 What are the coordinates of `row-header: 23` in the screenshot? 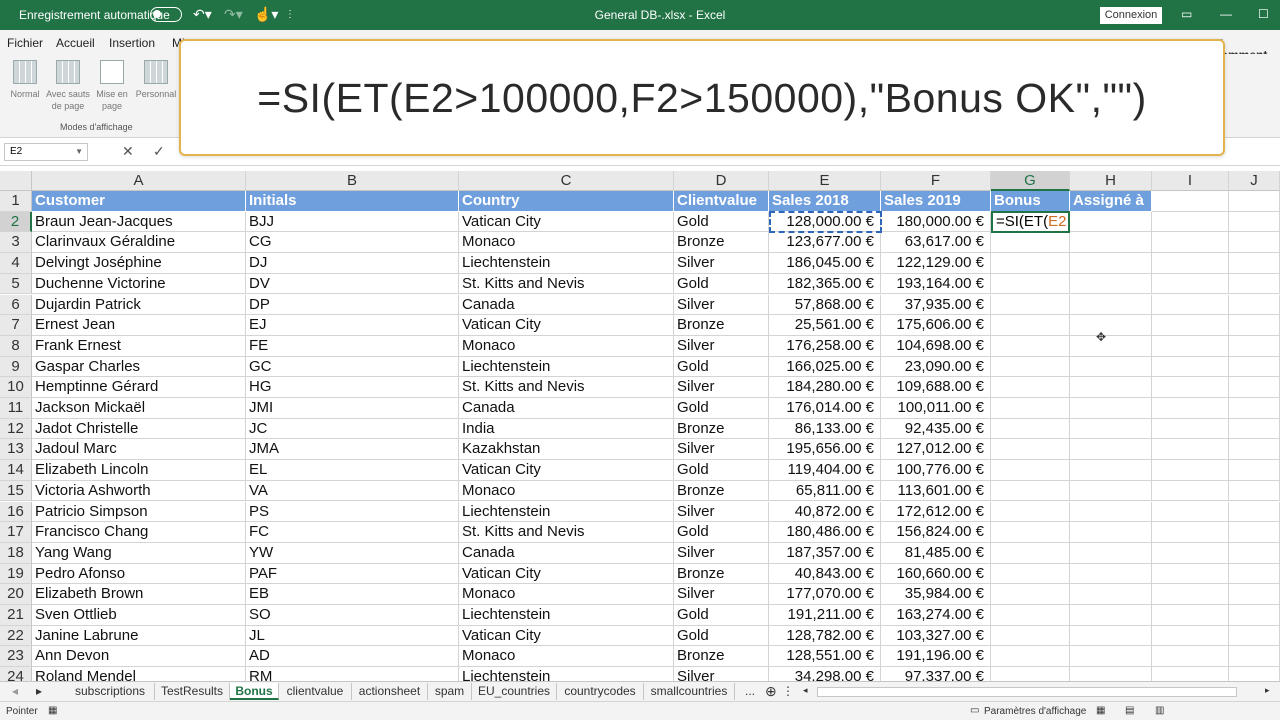 It's located at (16, 657).